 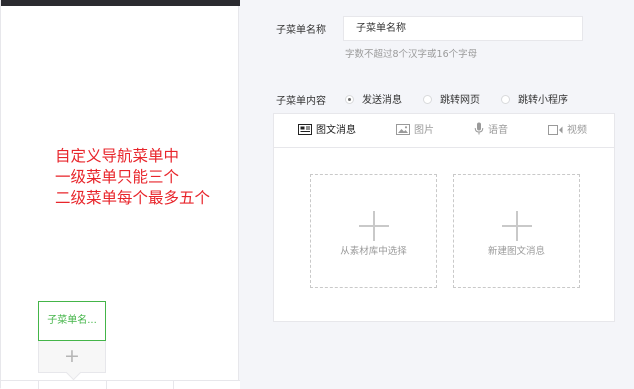 What do you see at coordinates (373, 251) in the screenshot?
I see `card-label: 从素材库中选择` at bounding box center [373, 251].